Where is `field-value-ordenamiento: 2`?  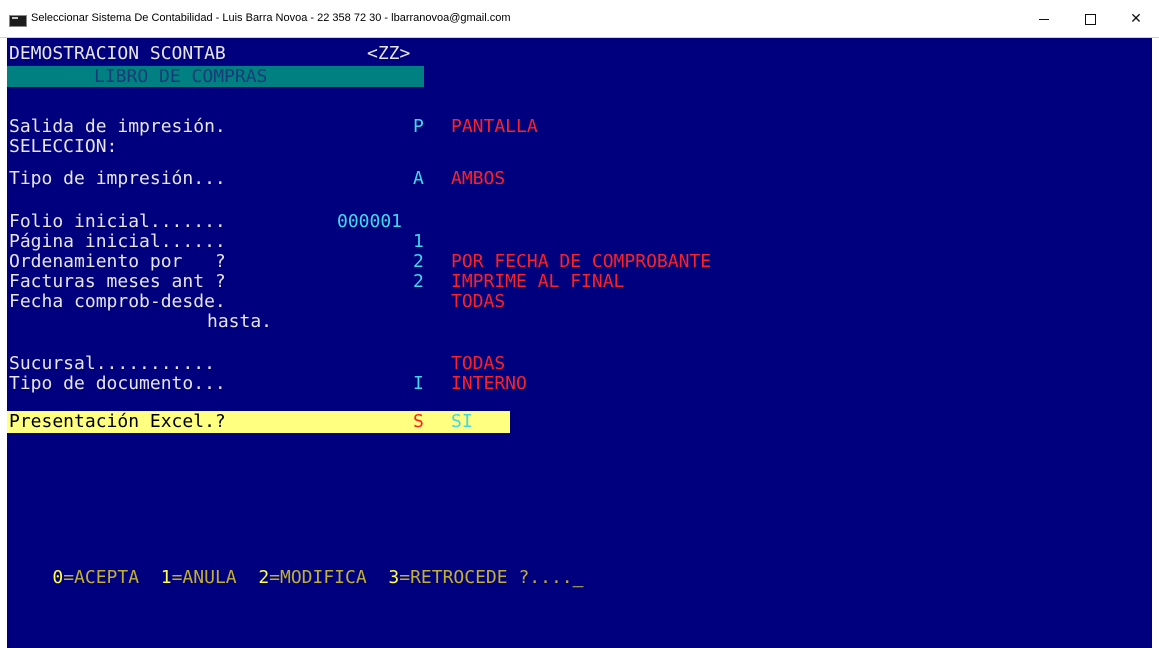
field-value-ordenamiento: 2 is located at coordinates (418, 262).